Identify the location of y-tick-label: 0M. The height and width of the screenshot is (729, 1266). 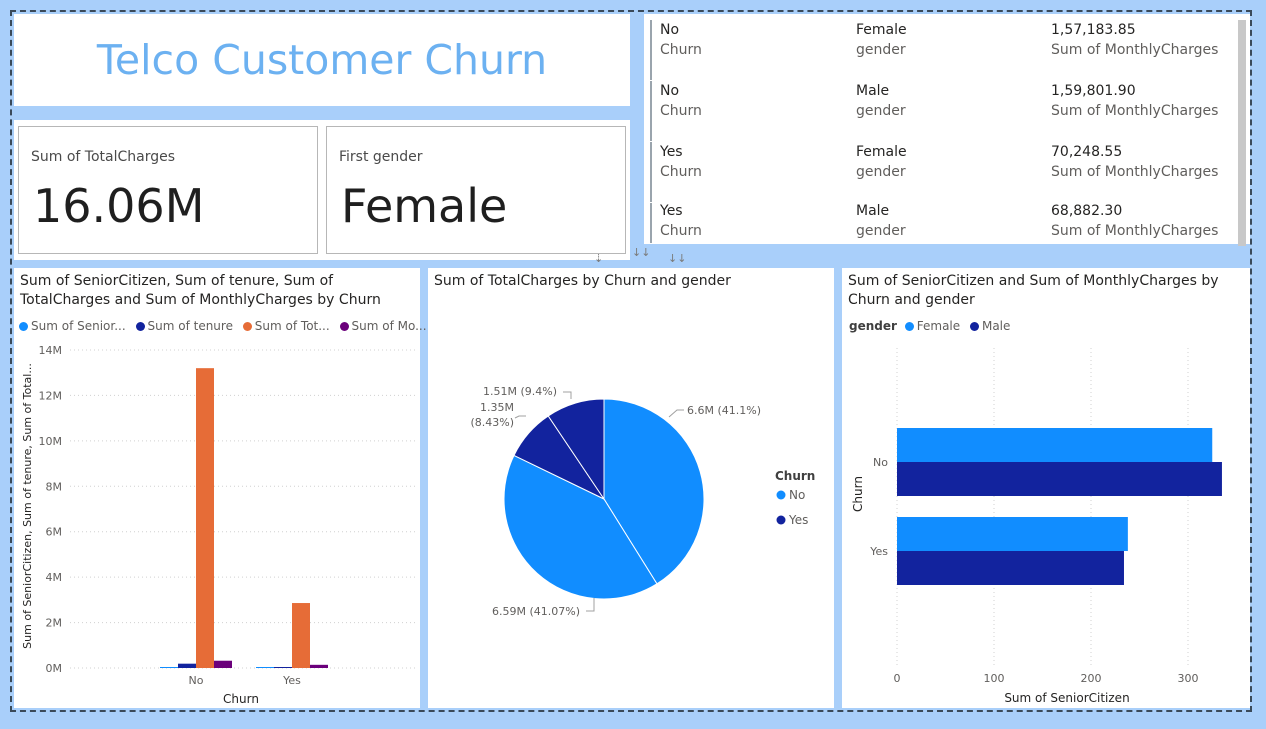
(54, 668).